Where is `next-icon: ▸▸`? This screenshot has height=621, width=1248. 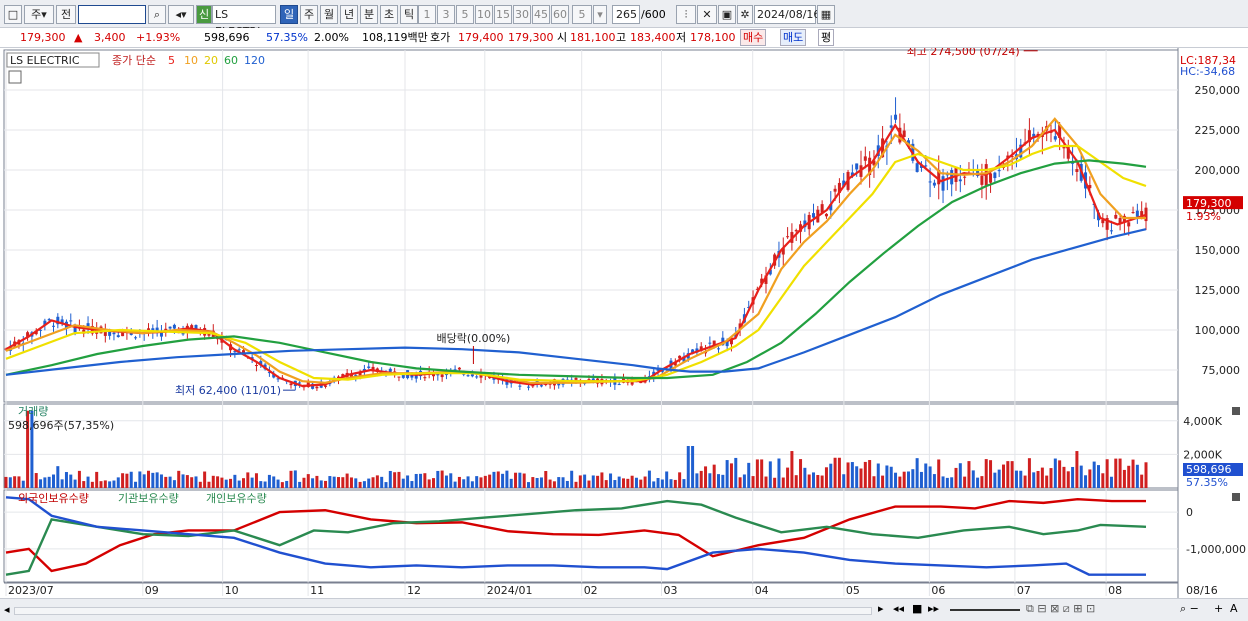
next-icon: ▸▸ is located at coordinates (933, 608).